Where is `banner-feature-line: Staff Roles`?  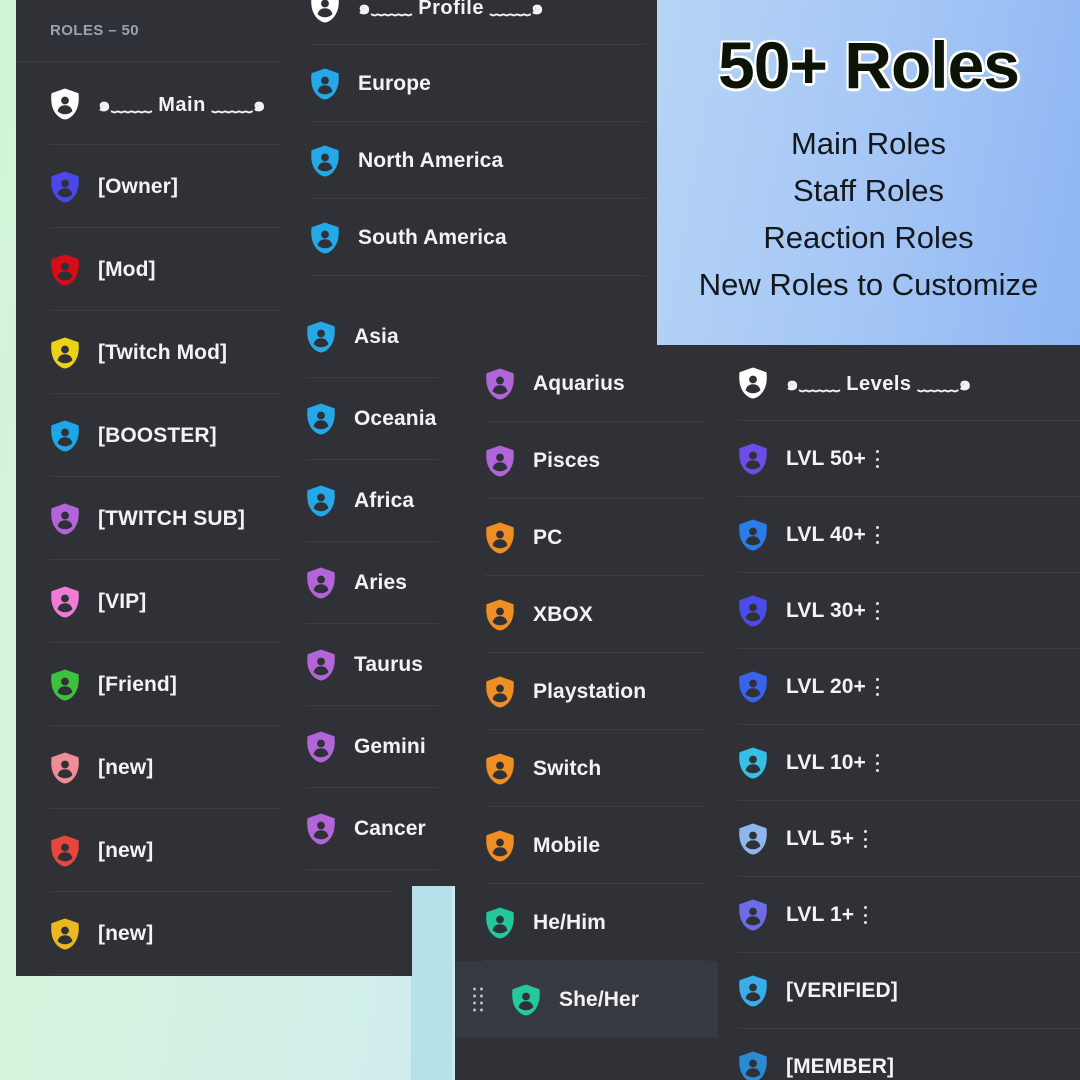
banner-feature-line: Staff Roles is located at coordinates (868, 190).